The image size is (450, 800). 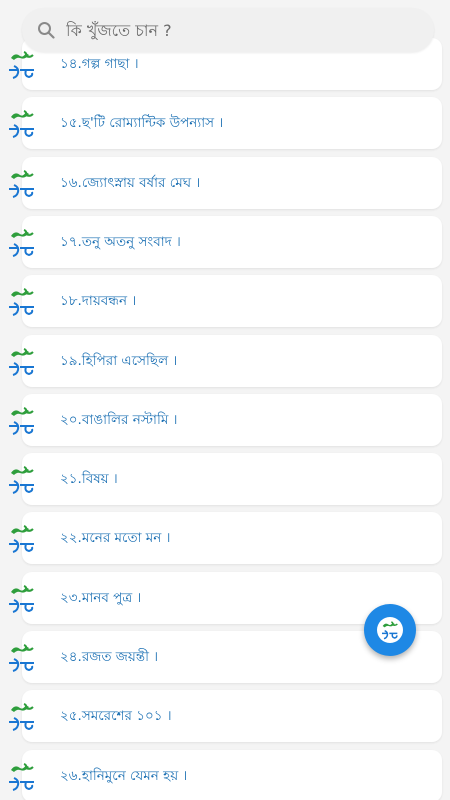 I want to click on list-item: ২২.মনের মতো মন ।, so click(x=225, y=538).